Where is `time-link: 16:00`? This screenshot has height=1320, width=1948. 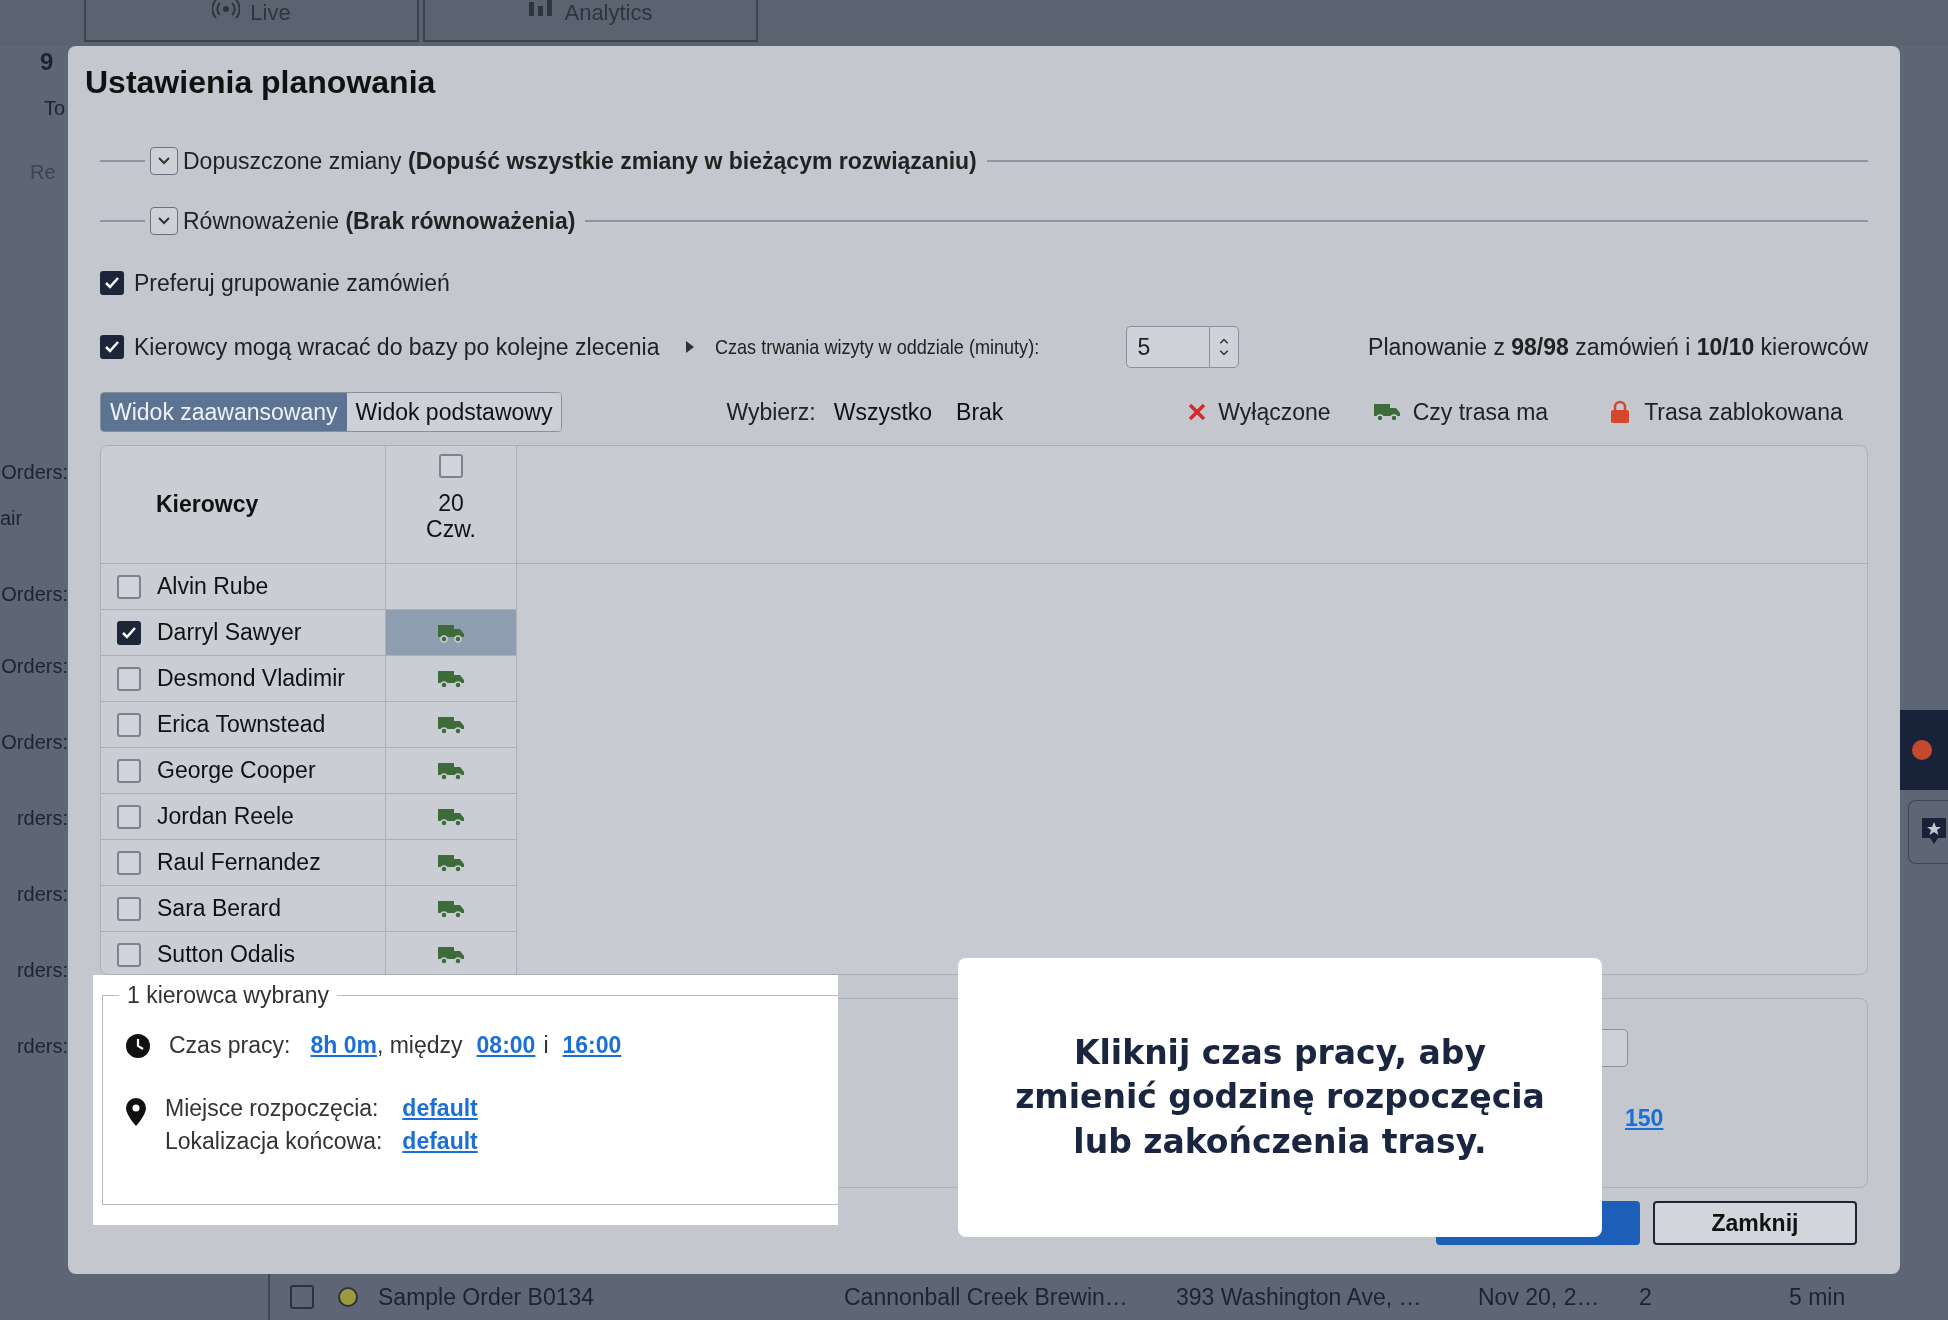
time-link: 16:00 is located at coordinates (592, 1045).